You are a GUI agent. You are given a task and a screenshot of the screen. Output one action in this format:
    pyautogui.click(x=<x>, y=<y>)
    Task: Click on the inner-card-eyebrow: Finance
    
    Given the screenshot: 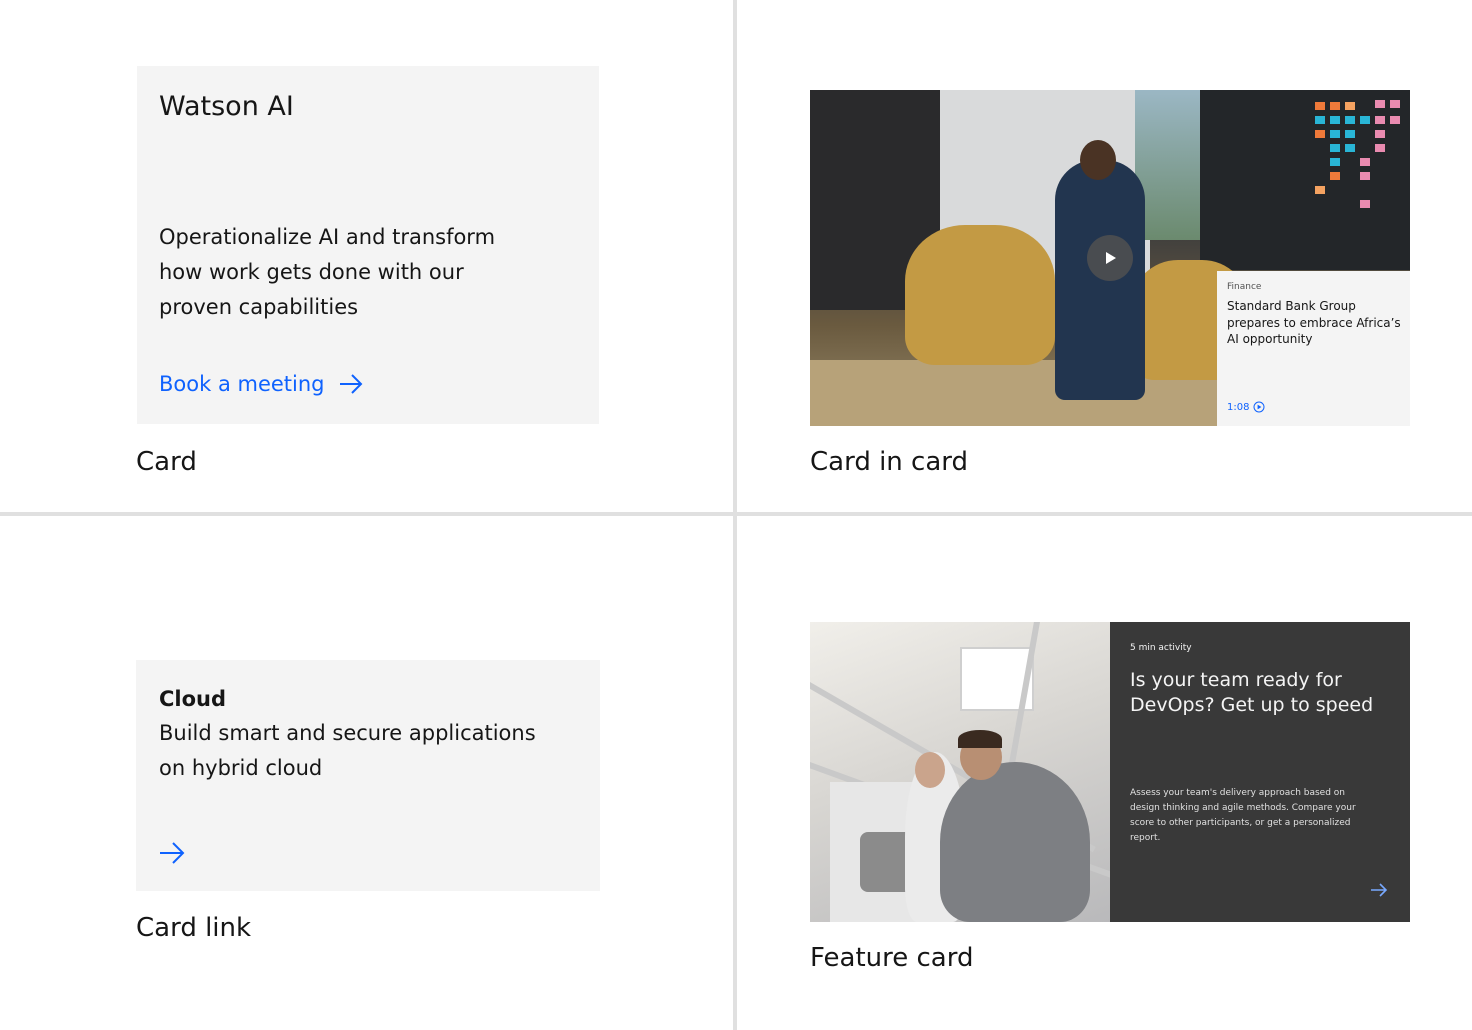 What is the action you would take?
    pyautogui.click(x=1244, y=287)
    